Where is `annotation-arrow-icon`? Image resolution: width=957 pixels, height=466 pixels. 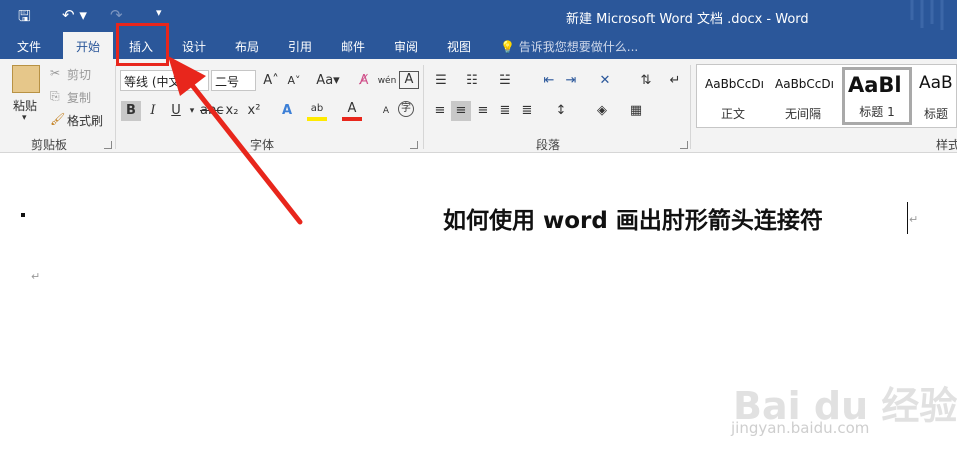
annotation-arrow-icon is located at coordinates (235, 140).